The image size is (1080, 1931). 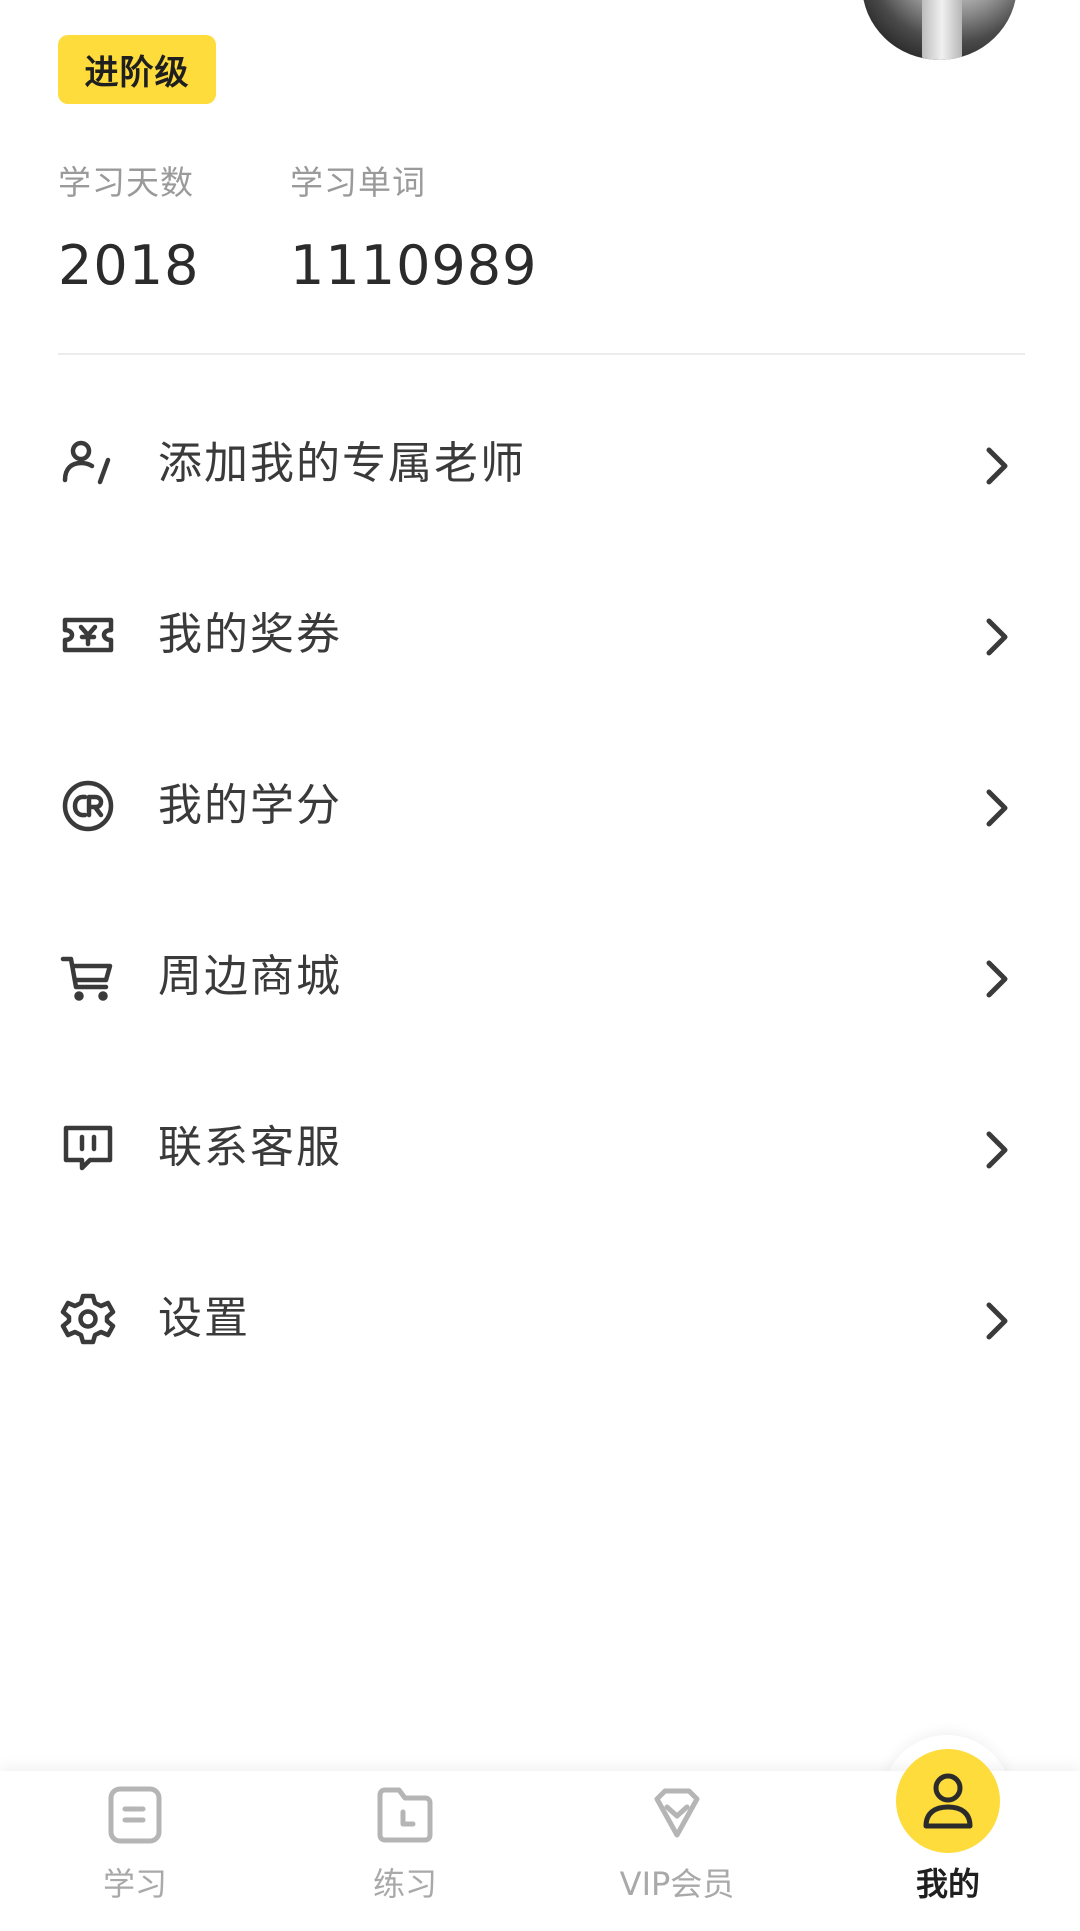 I want to click on tab-practice: 练习, so click(x=405, y=1851).